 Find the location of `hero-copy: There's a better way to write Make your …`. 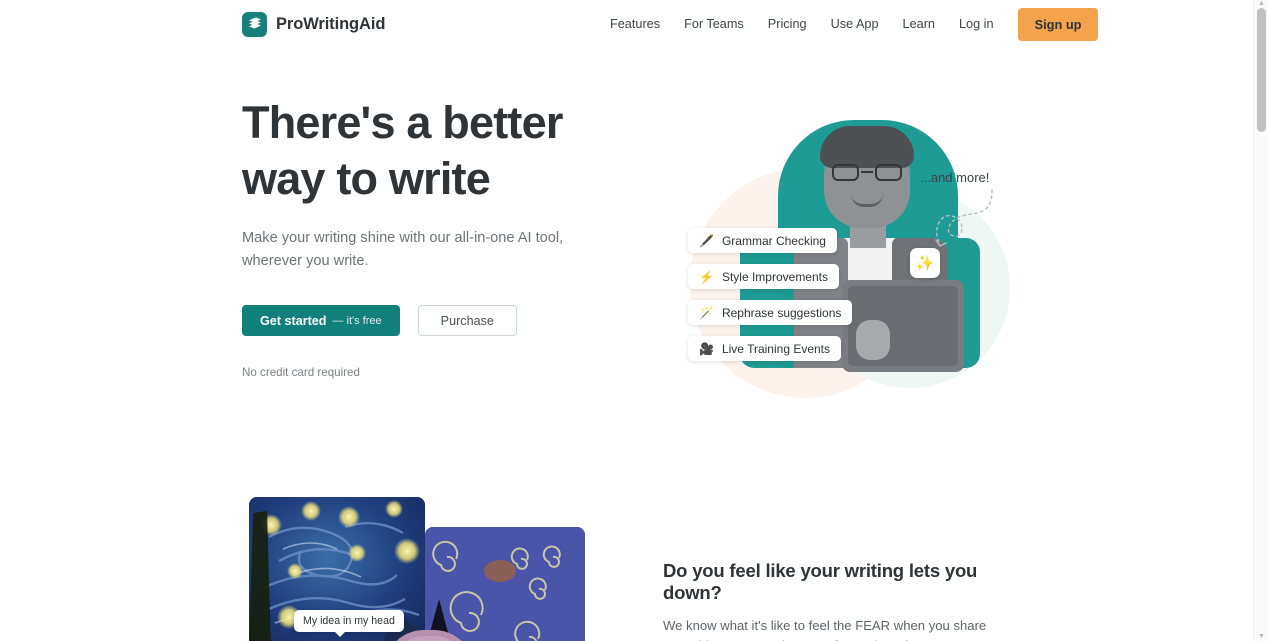

hero-copy: There's a better way to write Make your … is located at coordinates (437, 237).